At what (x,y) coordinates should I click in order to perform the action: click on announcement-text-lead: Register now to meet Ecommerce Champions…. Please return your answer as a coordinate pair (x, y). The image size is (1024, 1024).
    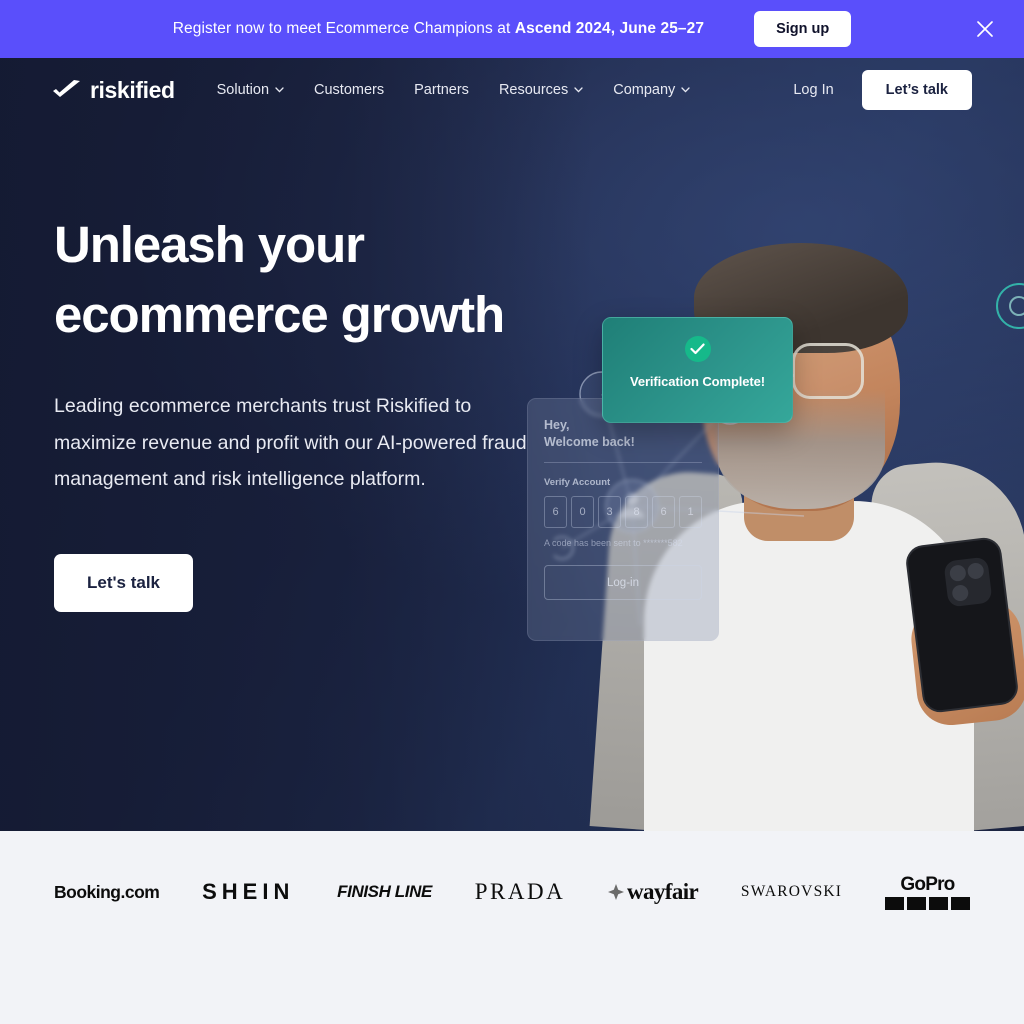
    Looking at the image, I should click on (343, 28).